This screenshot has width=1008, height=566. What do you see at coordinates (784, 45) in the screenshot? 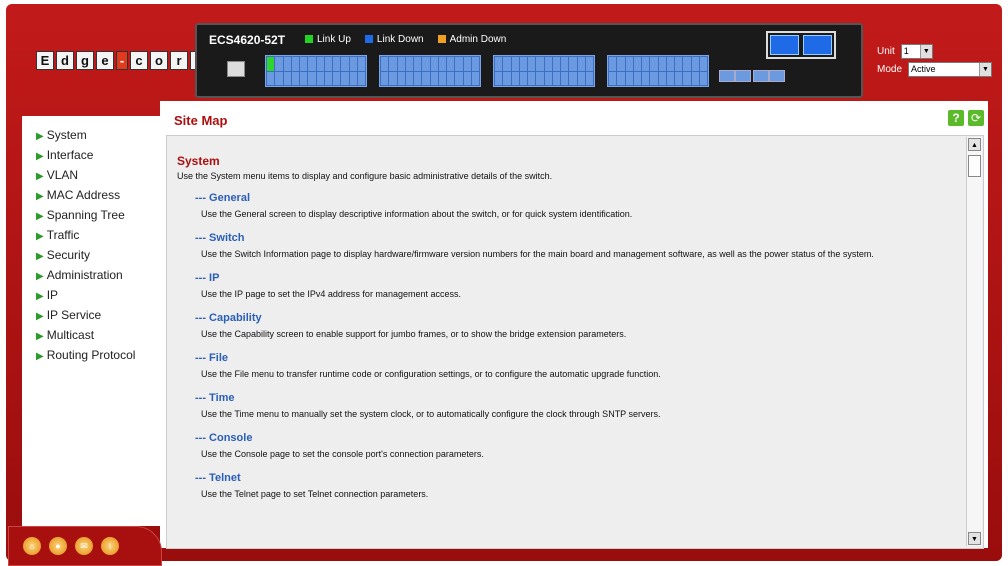
I see `stack-port` at bounding box center [784, 45].